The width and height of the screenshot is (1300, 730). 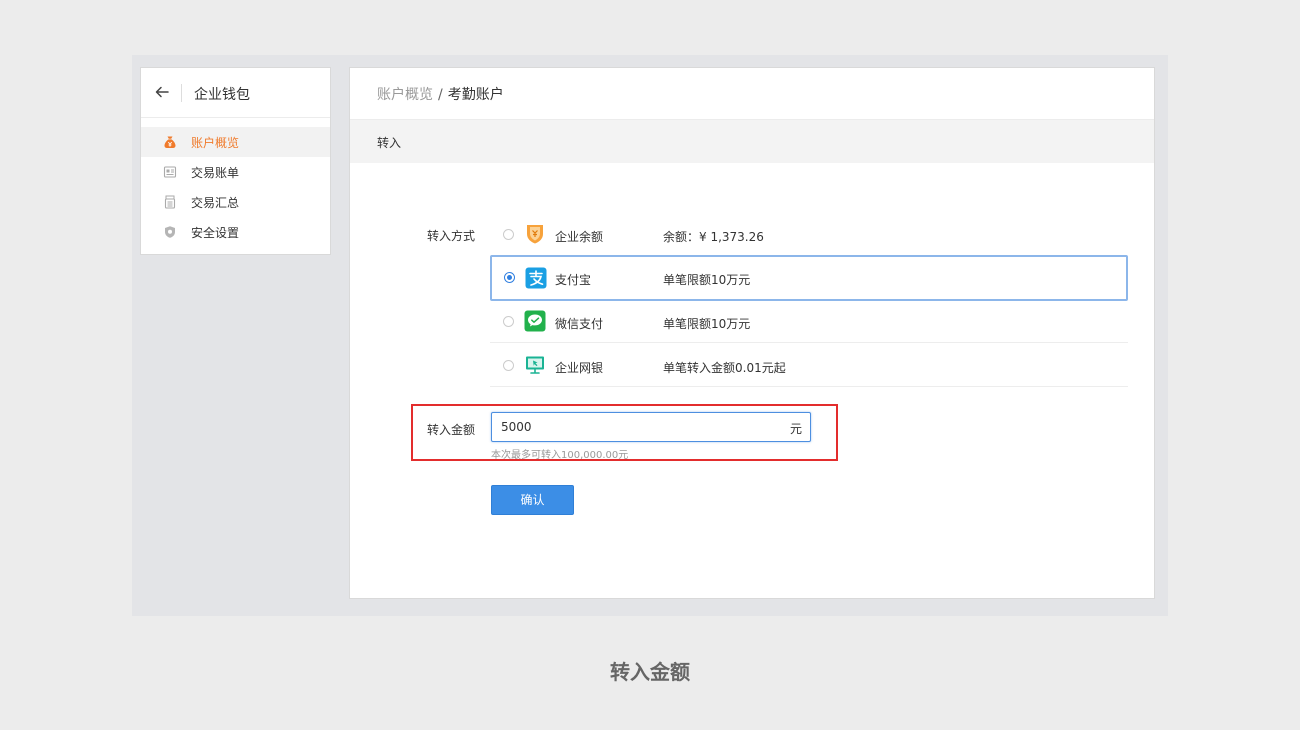 I want to click on back-button, so click(x=162, y=92).